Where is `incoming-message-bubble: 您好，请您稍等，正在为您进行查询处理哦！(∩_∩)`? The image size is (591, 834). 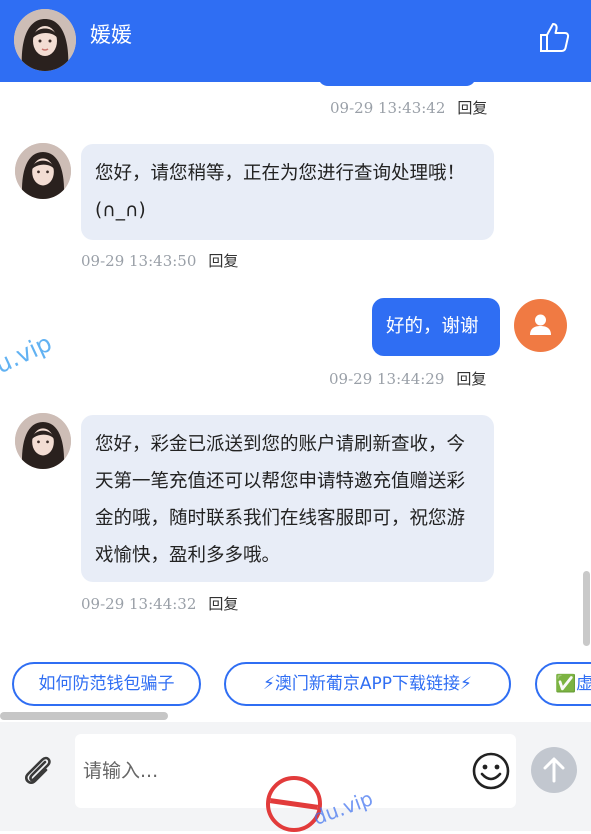
incoming-message-bubble: 您好，请您稍等，正在为您进行查询处理哦！(∩_∩) is located at coordinates (287, 192).